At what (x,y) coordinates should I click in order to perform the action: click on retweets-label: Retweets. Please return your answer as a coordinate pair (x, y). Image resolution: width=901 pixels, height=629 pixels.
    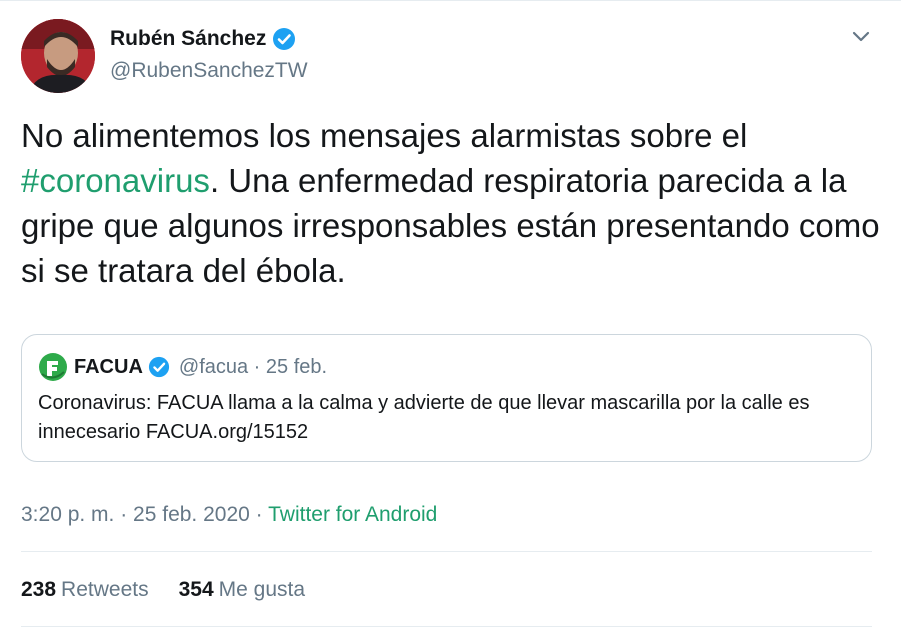
    Looking at the image, I should click on (105, 589).